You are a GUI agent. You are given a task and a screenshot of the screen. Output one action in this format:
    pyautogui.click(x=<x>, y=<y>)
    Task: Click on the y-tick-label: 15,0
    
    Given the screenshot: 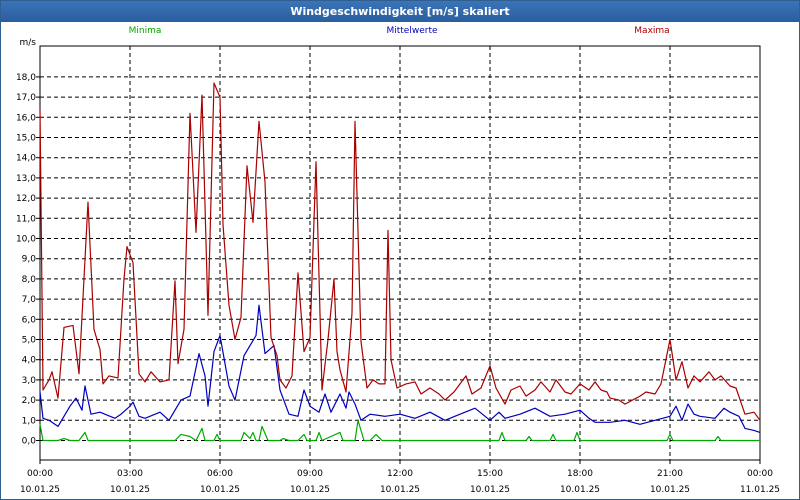 What is the action you would take?
    pyautogui.click(x=26, y=139)
    